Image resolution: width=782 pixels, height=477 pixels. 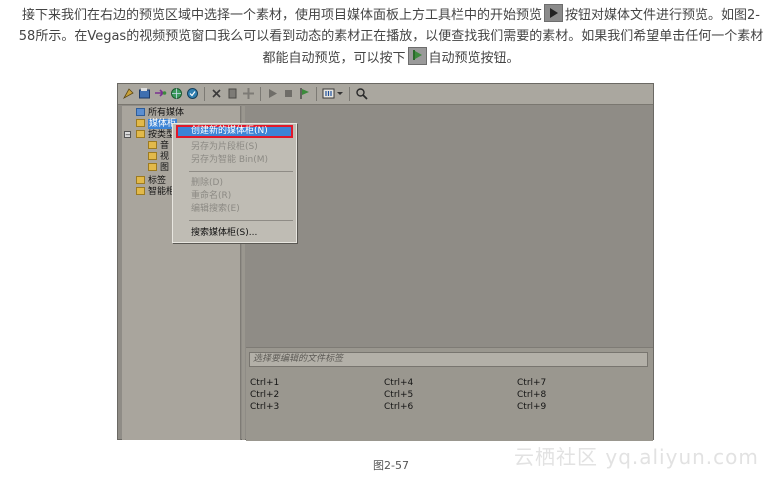 I want to click on tree-expander: −, so click(x=127, y=135).